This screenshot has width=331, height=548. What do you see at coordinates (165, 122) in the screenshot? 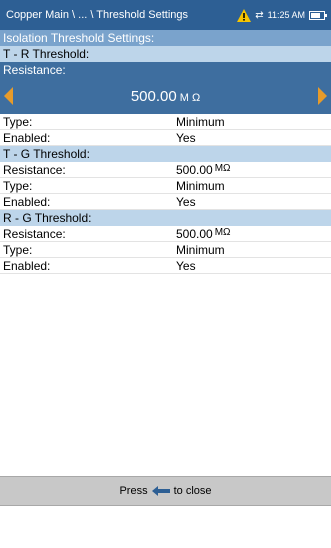
I see `tr-type-row: Type: Minimum` at bounding box center [165, 122].